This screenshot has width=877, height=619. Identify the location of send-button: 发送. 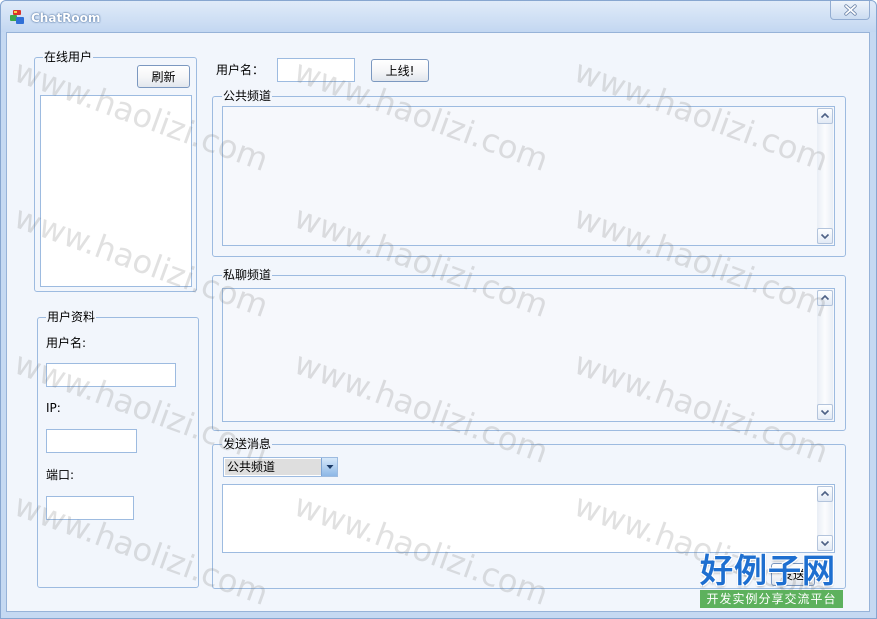
(793, 574).